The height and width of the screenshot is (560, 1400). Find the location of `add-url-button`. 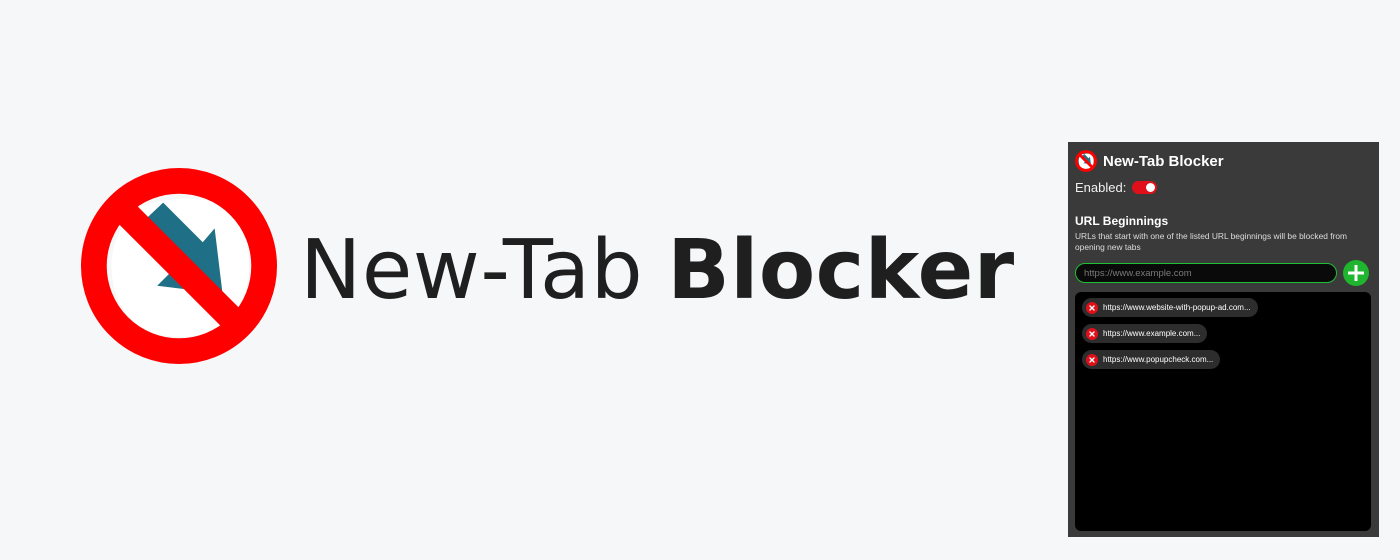

add-url-button is located at coordinates (1356, 273).